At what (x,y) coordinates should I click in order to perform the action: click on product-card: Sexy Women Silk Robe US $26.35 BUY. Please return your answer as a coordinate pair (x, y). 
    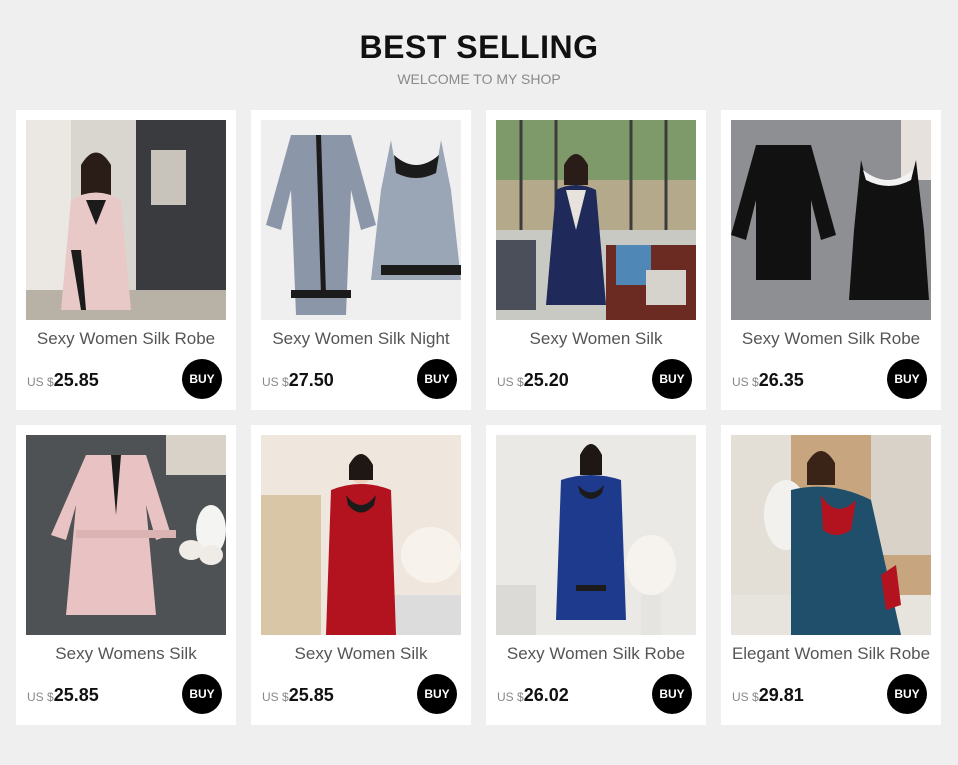
    Looking at the image, I should click on (831, 260).